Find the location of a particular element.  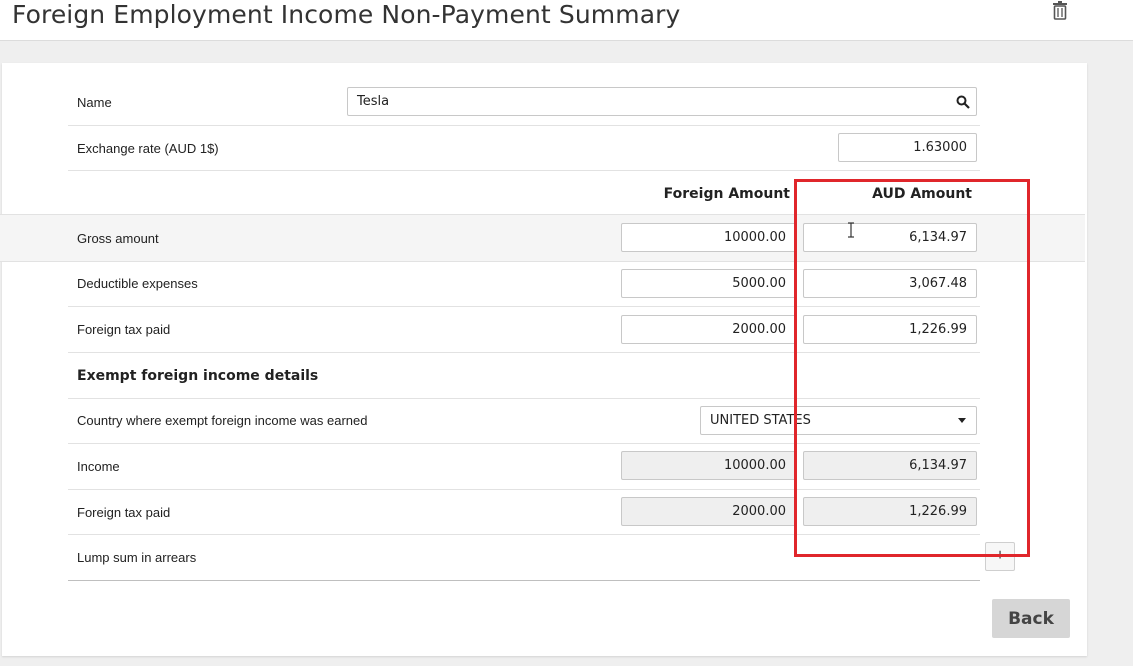

gross-foreign-input: 10000.00 is located at coordinates (708, 237).